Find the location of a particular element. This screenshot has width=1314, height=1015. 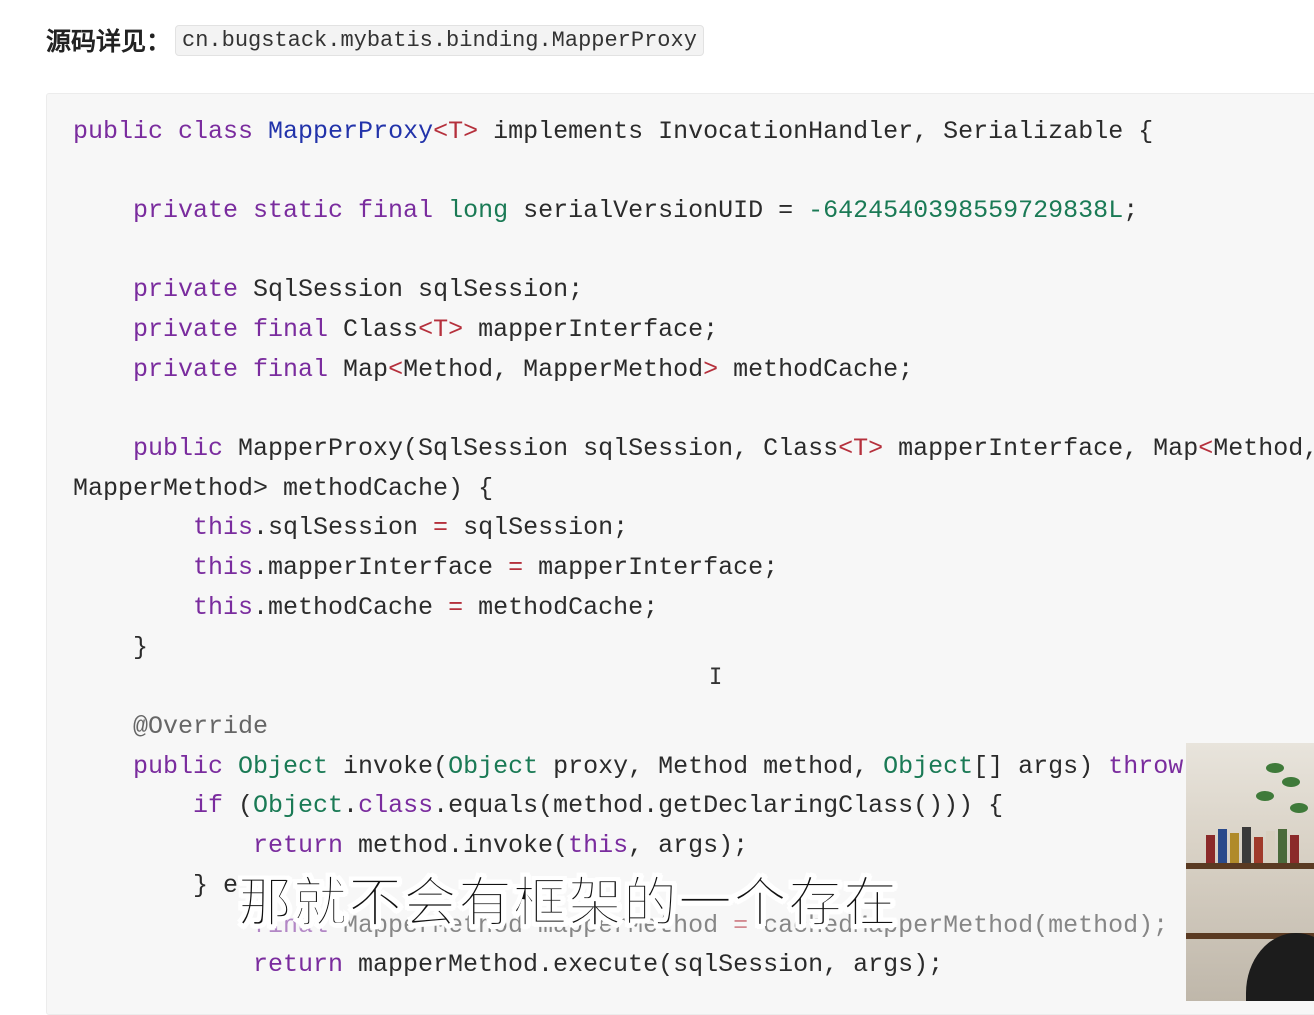

code-token: private static final is located at coordinates (291, 210).